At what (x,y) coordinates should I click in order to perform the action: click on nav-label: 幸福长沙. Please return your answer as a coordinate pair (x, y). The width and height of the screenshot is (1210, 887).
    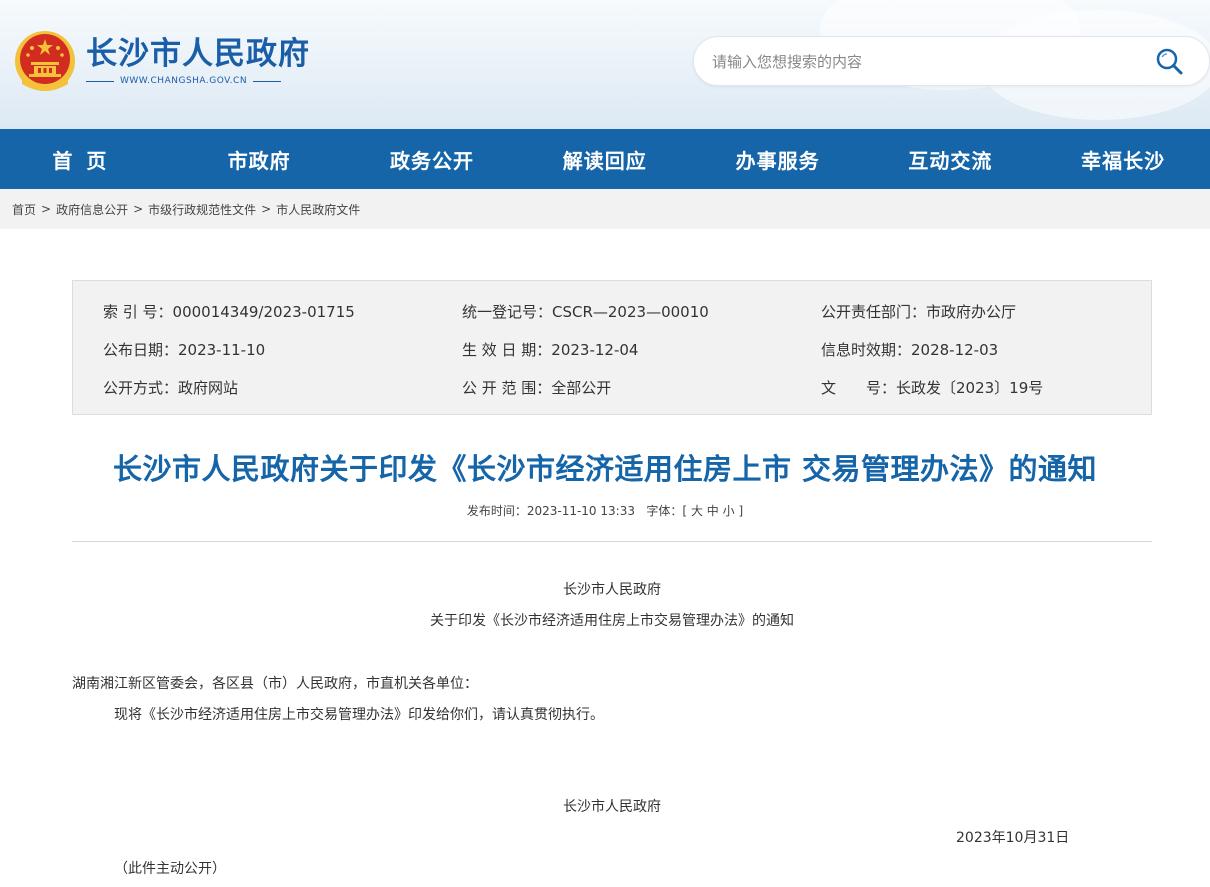
    Looking at the image, I should click on (1123, 160).